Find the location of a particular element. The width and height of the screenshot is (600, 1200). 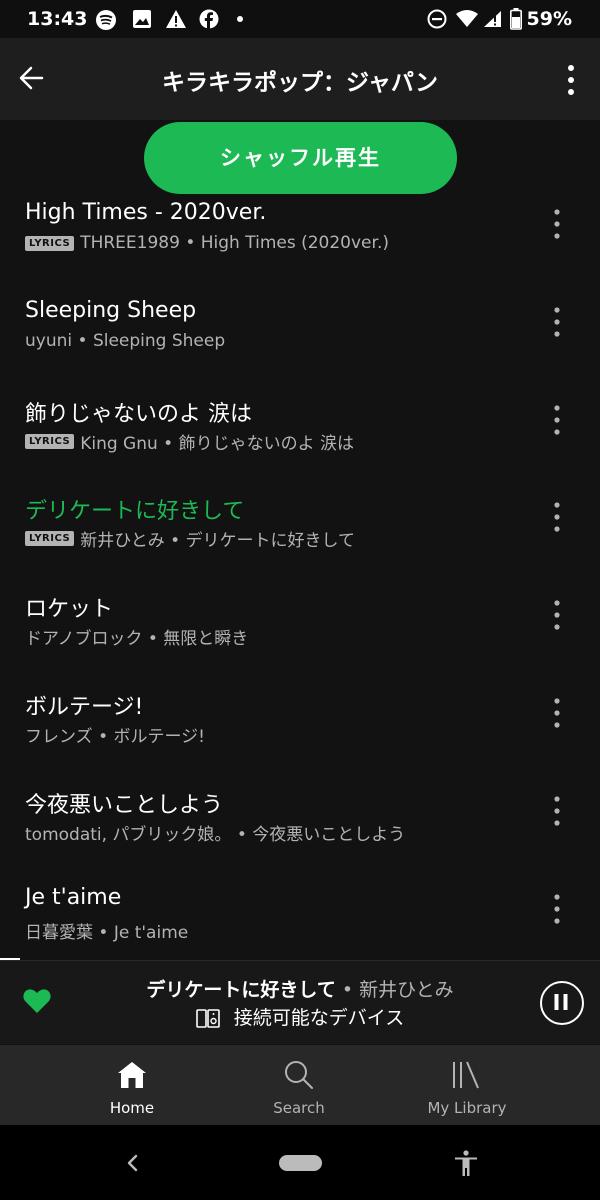

track-title: High Times - 2020ver. is located at coordinates (146, 212).